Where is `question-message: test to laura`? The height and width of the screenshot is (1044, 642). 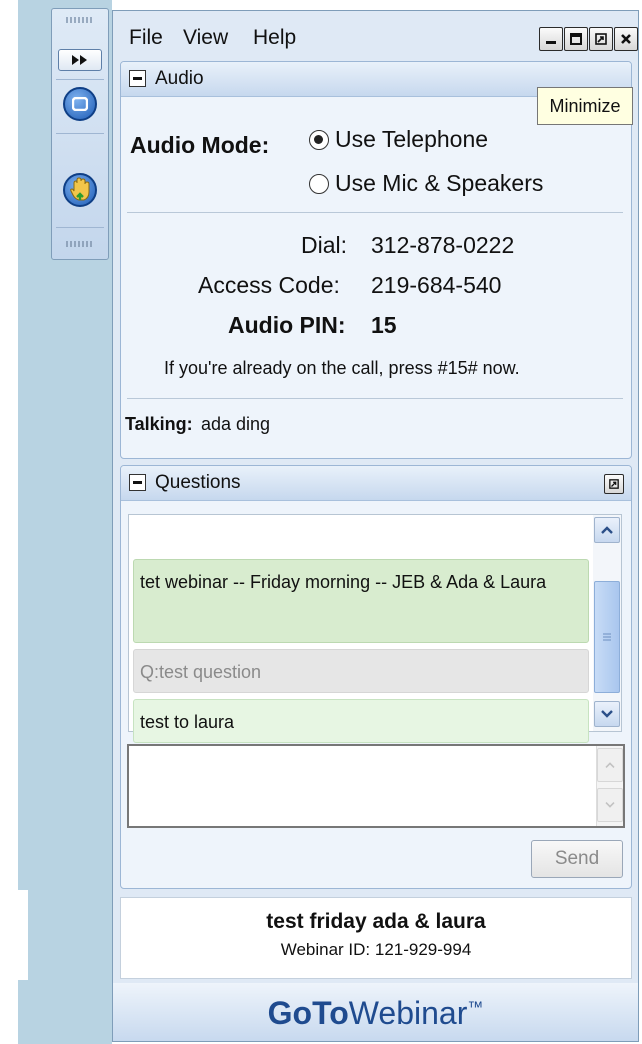 question-message: test to laura is located at coordinates (361, 721).